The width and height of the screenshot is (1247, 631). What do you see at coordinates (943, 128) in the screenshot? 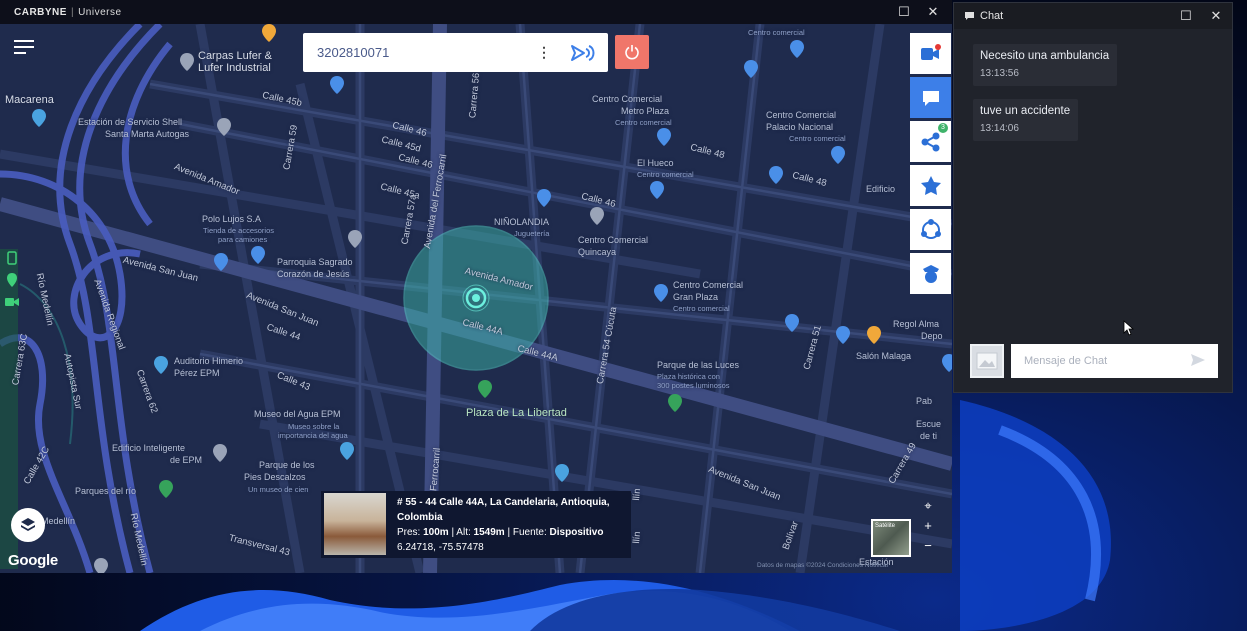
I see `share-count-badge: 3` at bounding box center [943, 128].